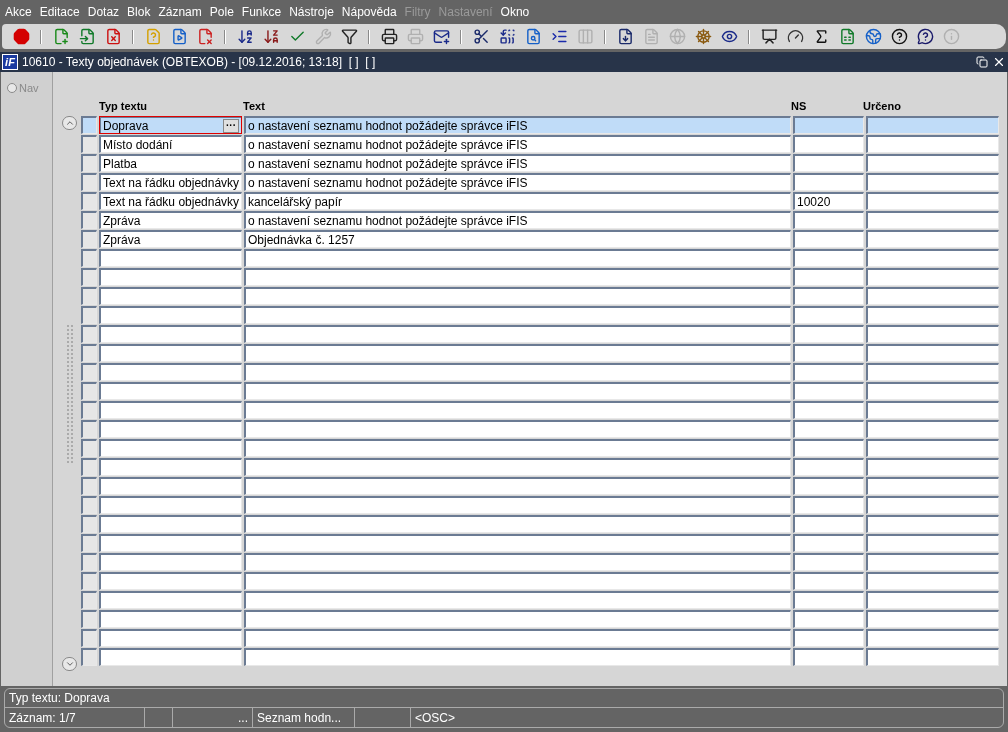 Image resolution: width=1008 pixels, height=732 pixels. I want to click on menu-item: Pole, so click(221, 12).